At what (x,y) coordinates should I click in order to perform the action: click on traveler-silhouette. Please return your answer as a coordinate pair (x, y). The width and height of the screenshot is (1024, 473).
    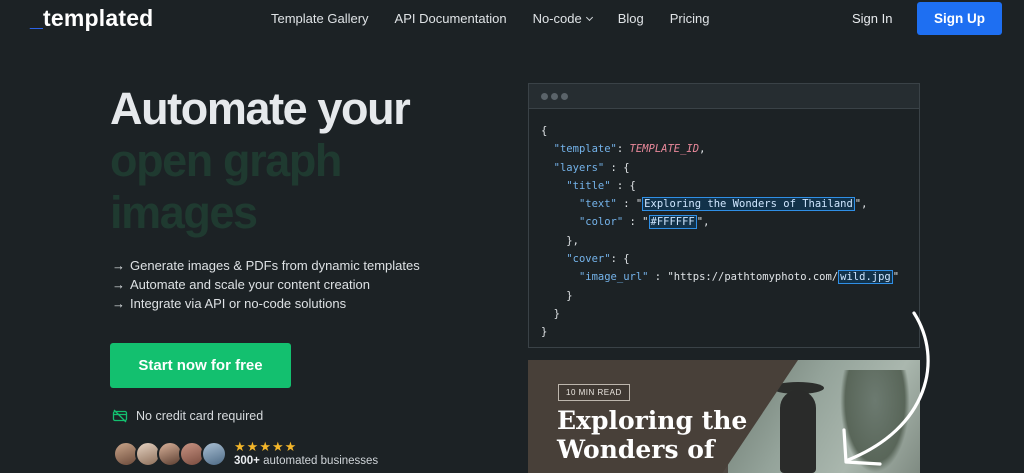
    Looking at the image, I should click on (798, 431).